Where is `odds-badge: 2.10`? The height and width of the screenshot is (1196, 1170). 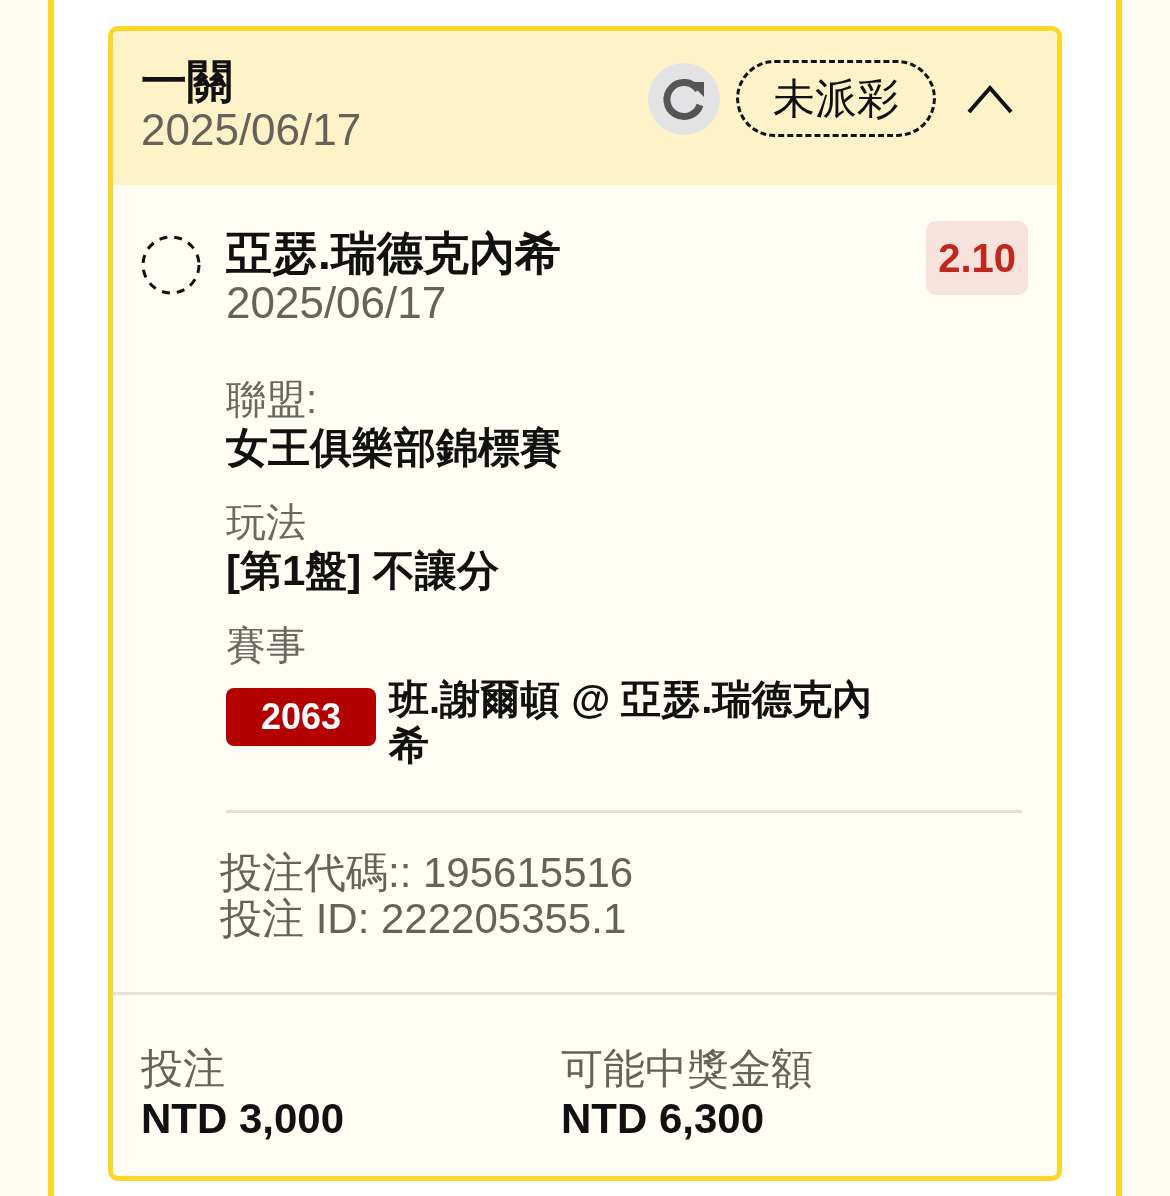 odds-badge: 2.10 is located at coordinates (977, 258).